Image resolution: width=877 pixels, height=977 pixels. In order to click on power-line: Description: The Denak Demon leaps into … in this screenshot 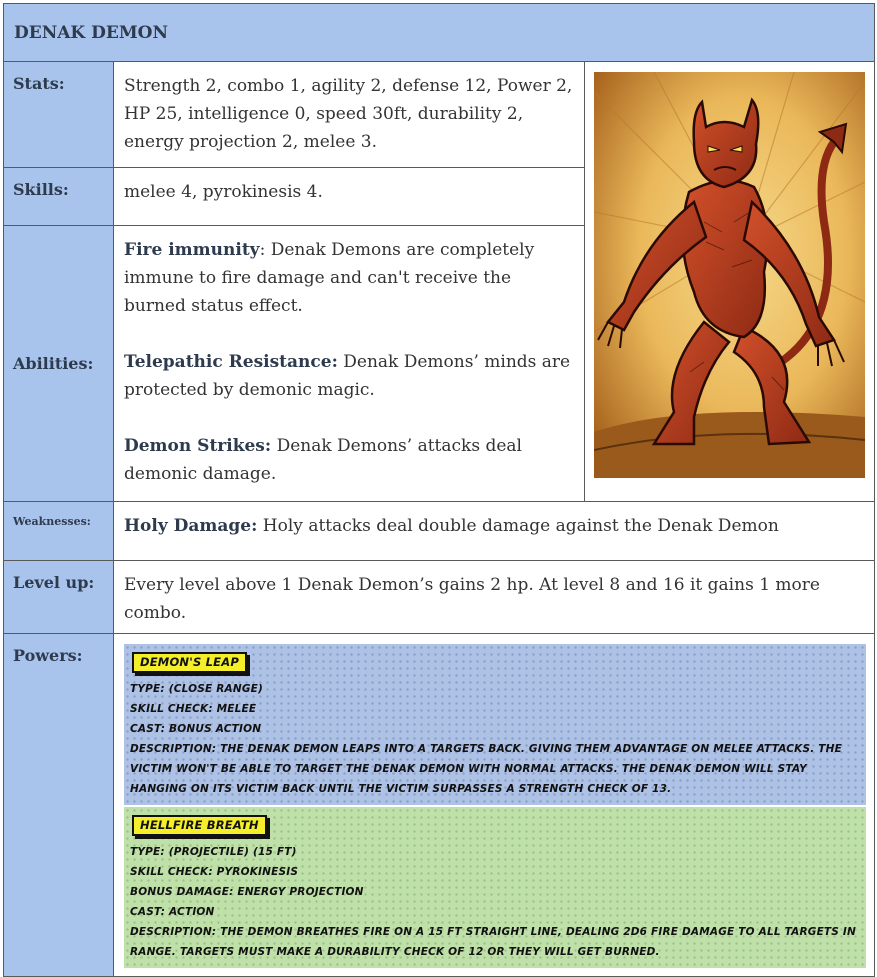, I will do `click(494, 769)`.